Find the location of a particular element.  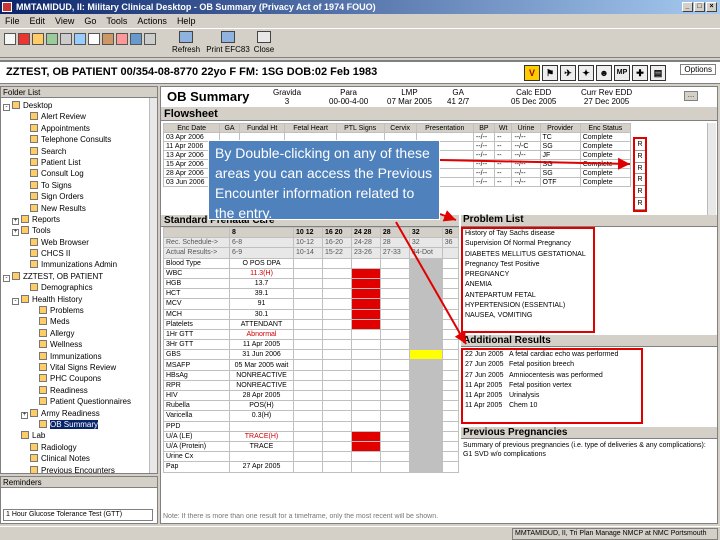

arrow-to-encounter-tabs is located at coordinates (535, 163).